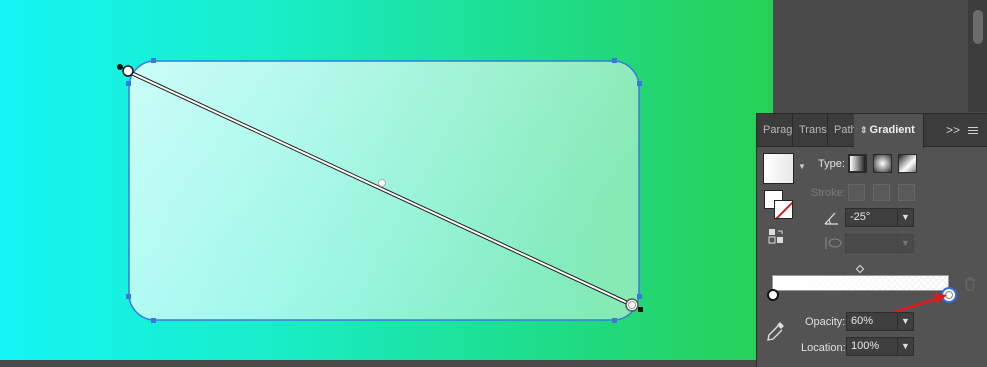 This screenshot has width=987, height=367. I want to click on radial-gradient-button, so click(882, 163).